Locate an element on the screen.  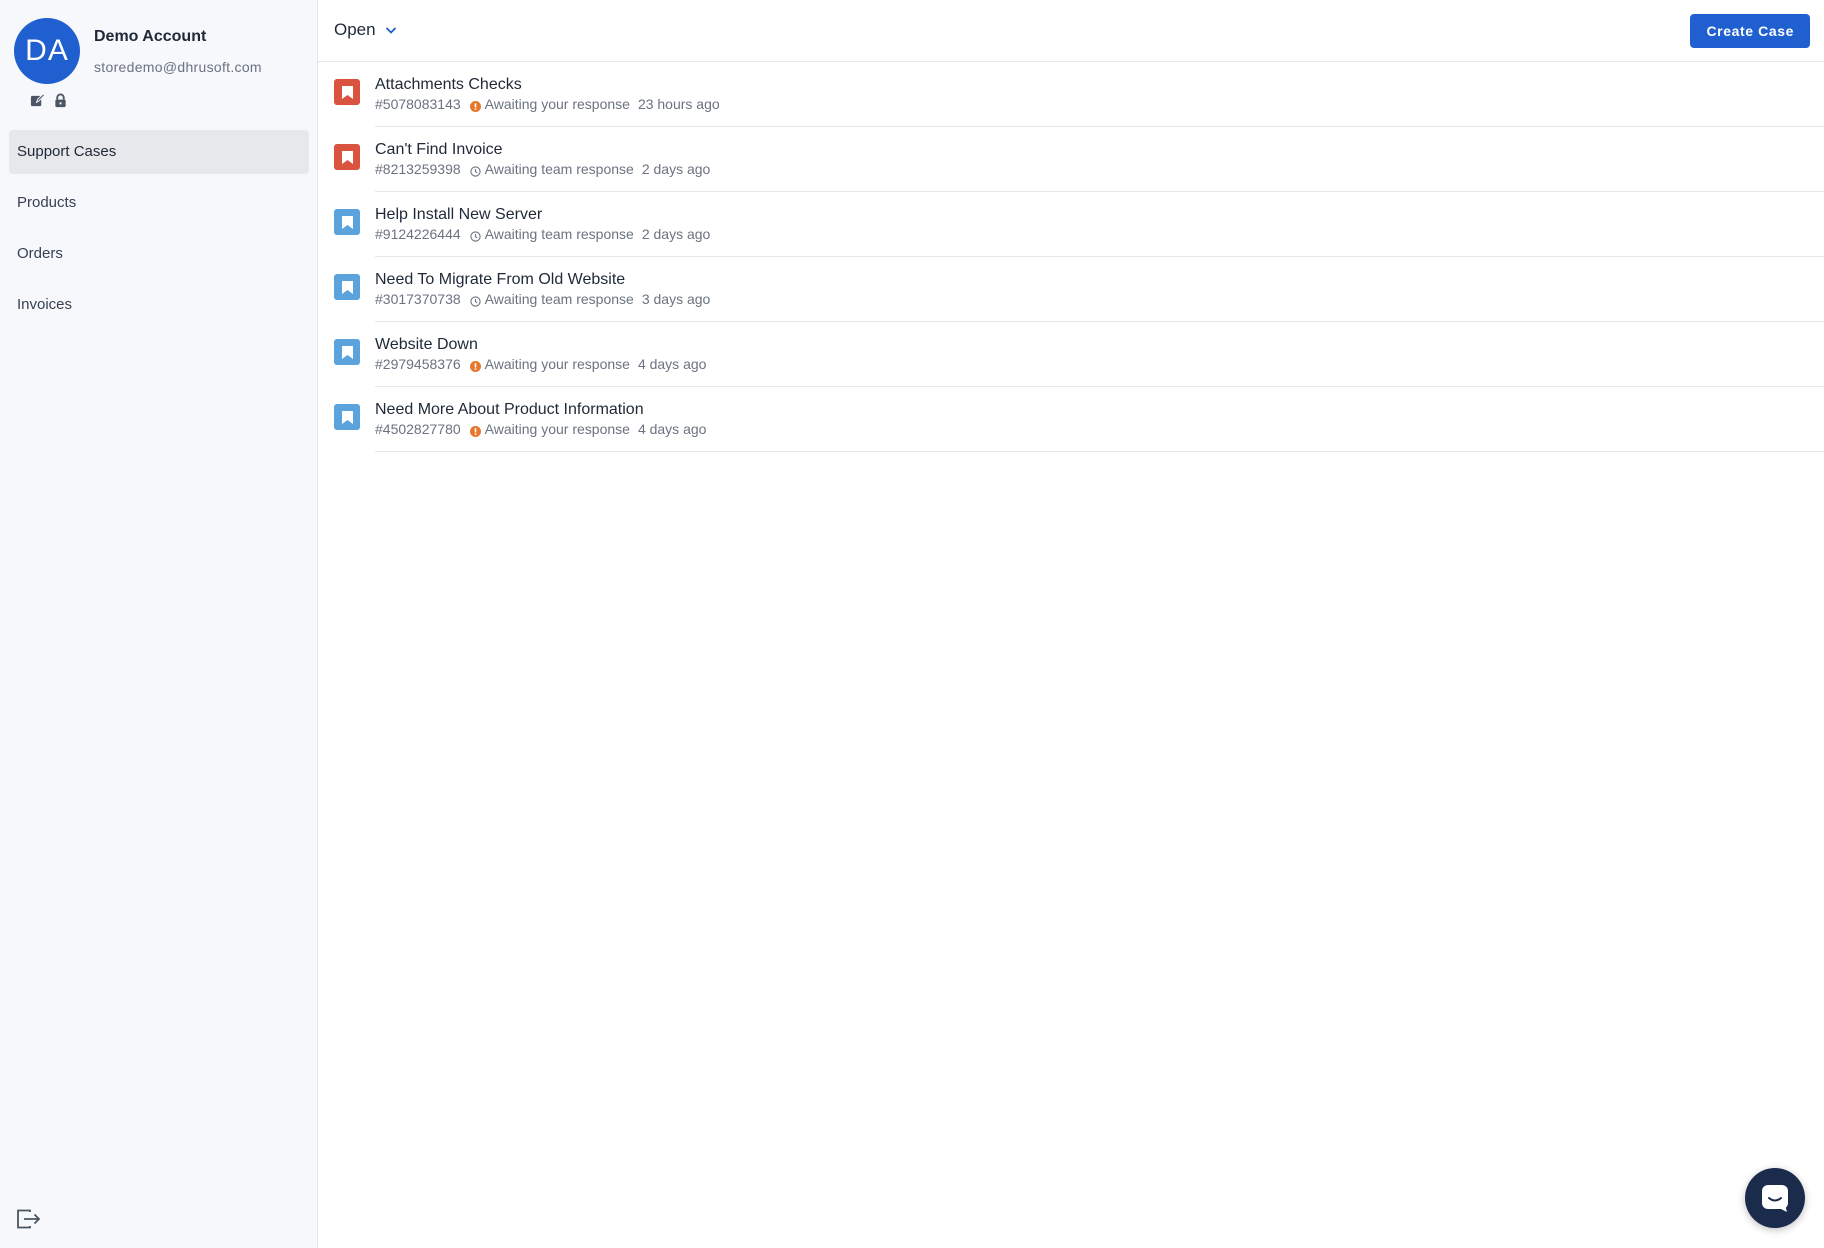
sidebar-item-invoices: Invoices is located at coordinates (159, 305).